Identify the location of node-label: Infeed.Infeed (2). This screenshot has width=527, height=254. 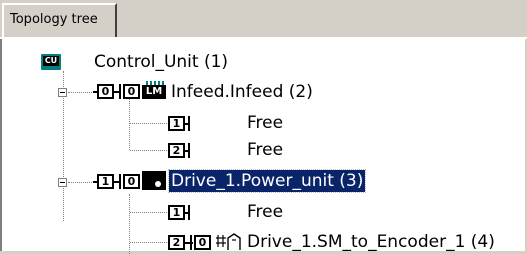
(242, 92).